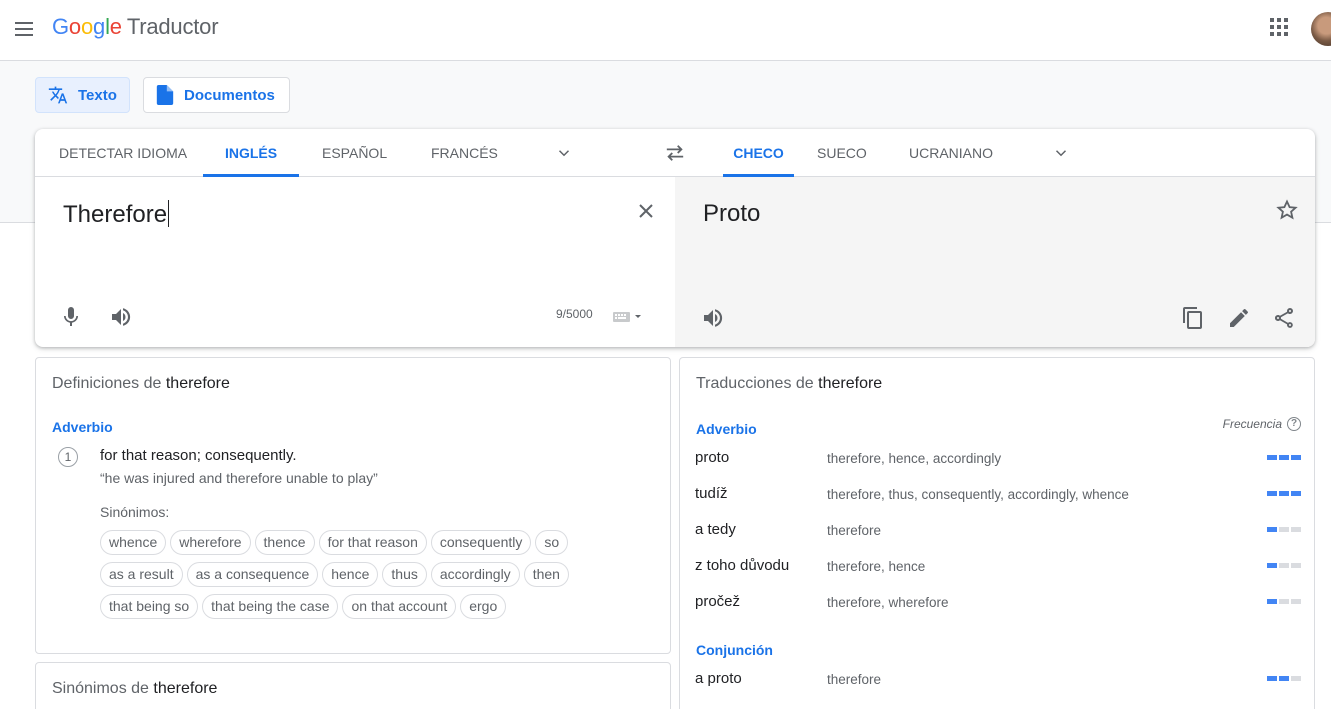 This screenshot has width=1331, height=709. I want to click on logo-letter: G, so click(60, 26).